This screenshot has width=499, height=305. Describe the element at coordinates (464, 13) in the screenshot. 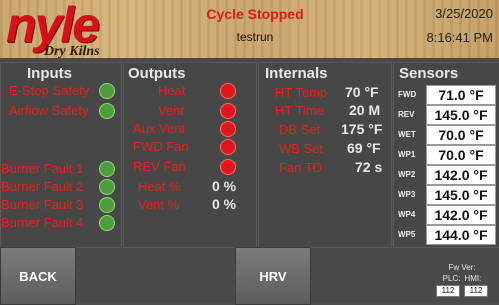

I see `current-date: 3/25/2020` at that location.